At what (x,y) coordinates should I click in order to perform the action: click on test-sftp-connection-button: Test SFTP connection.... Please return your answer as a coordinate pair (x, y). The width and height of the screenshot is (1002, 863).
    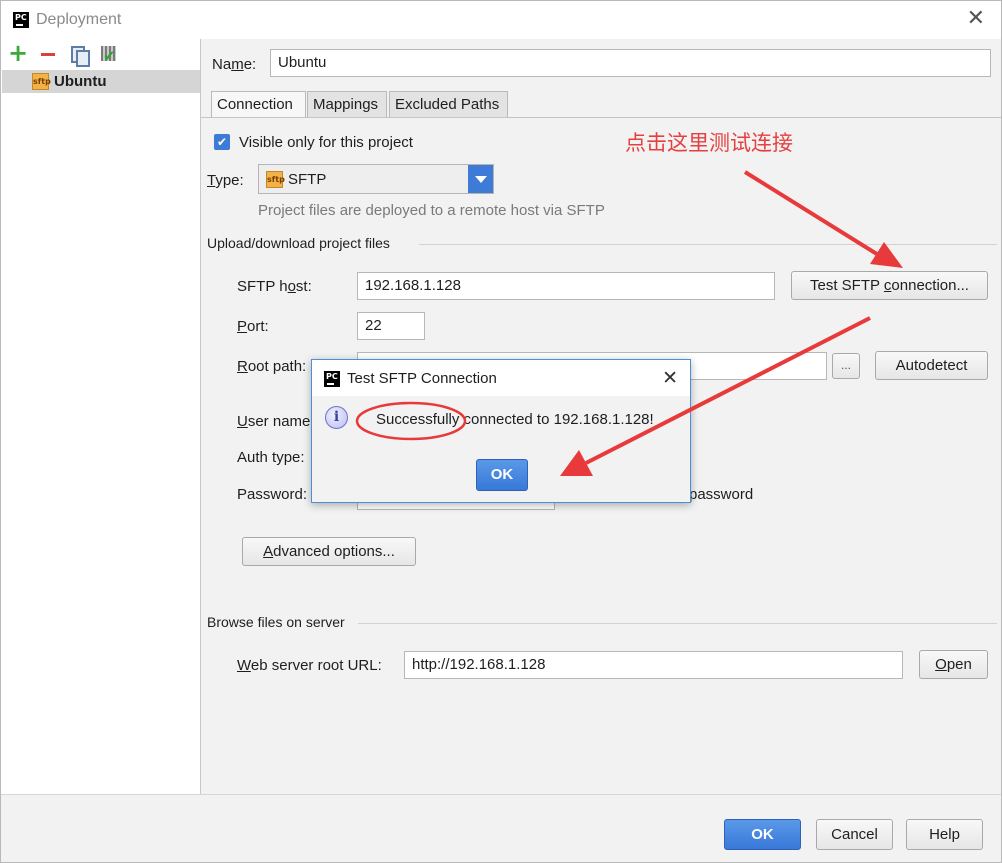
    Looking at the image, I should click on (889, 285).